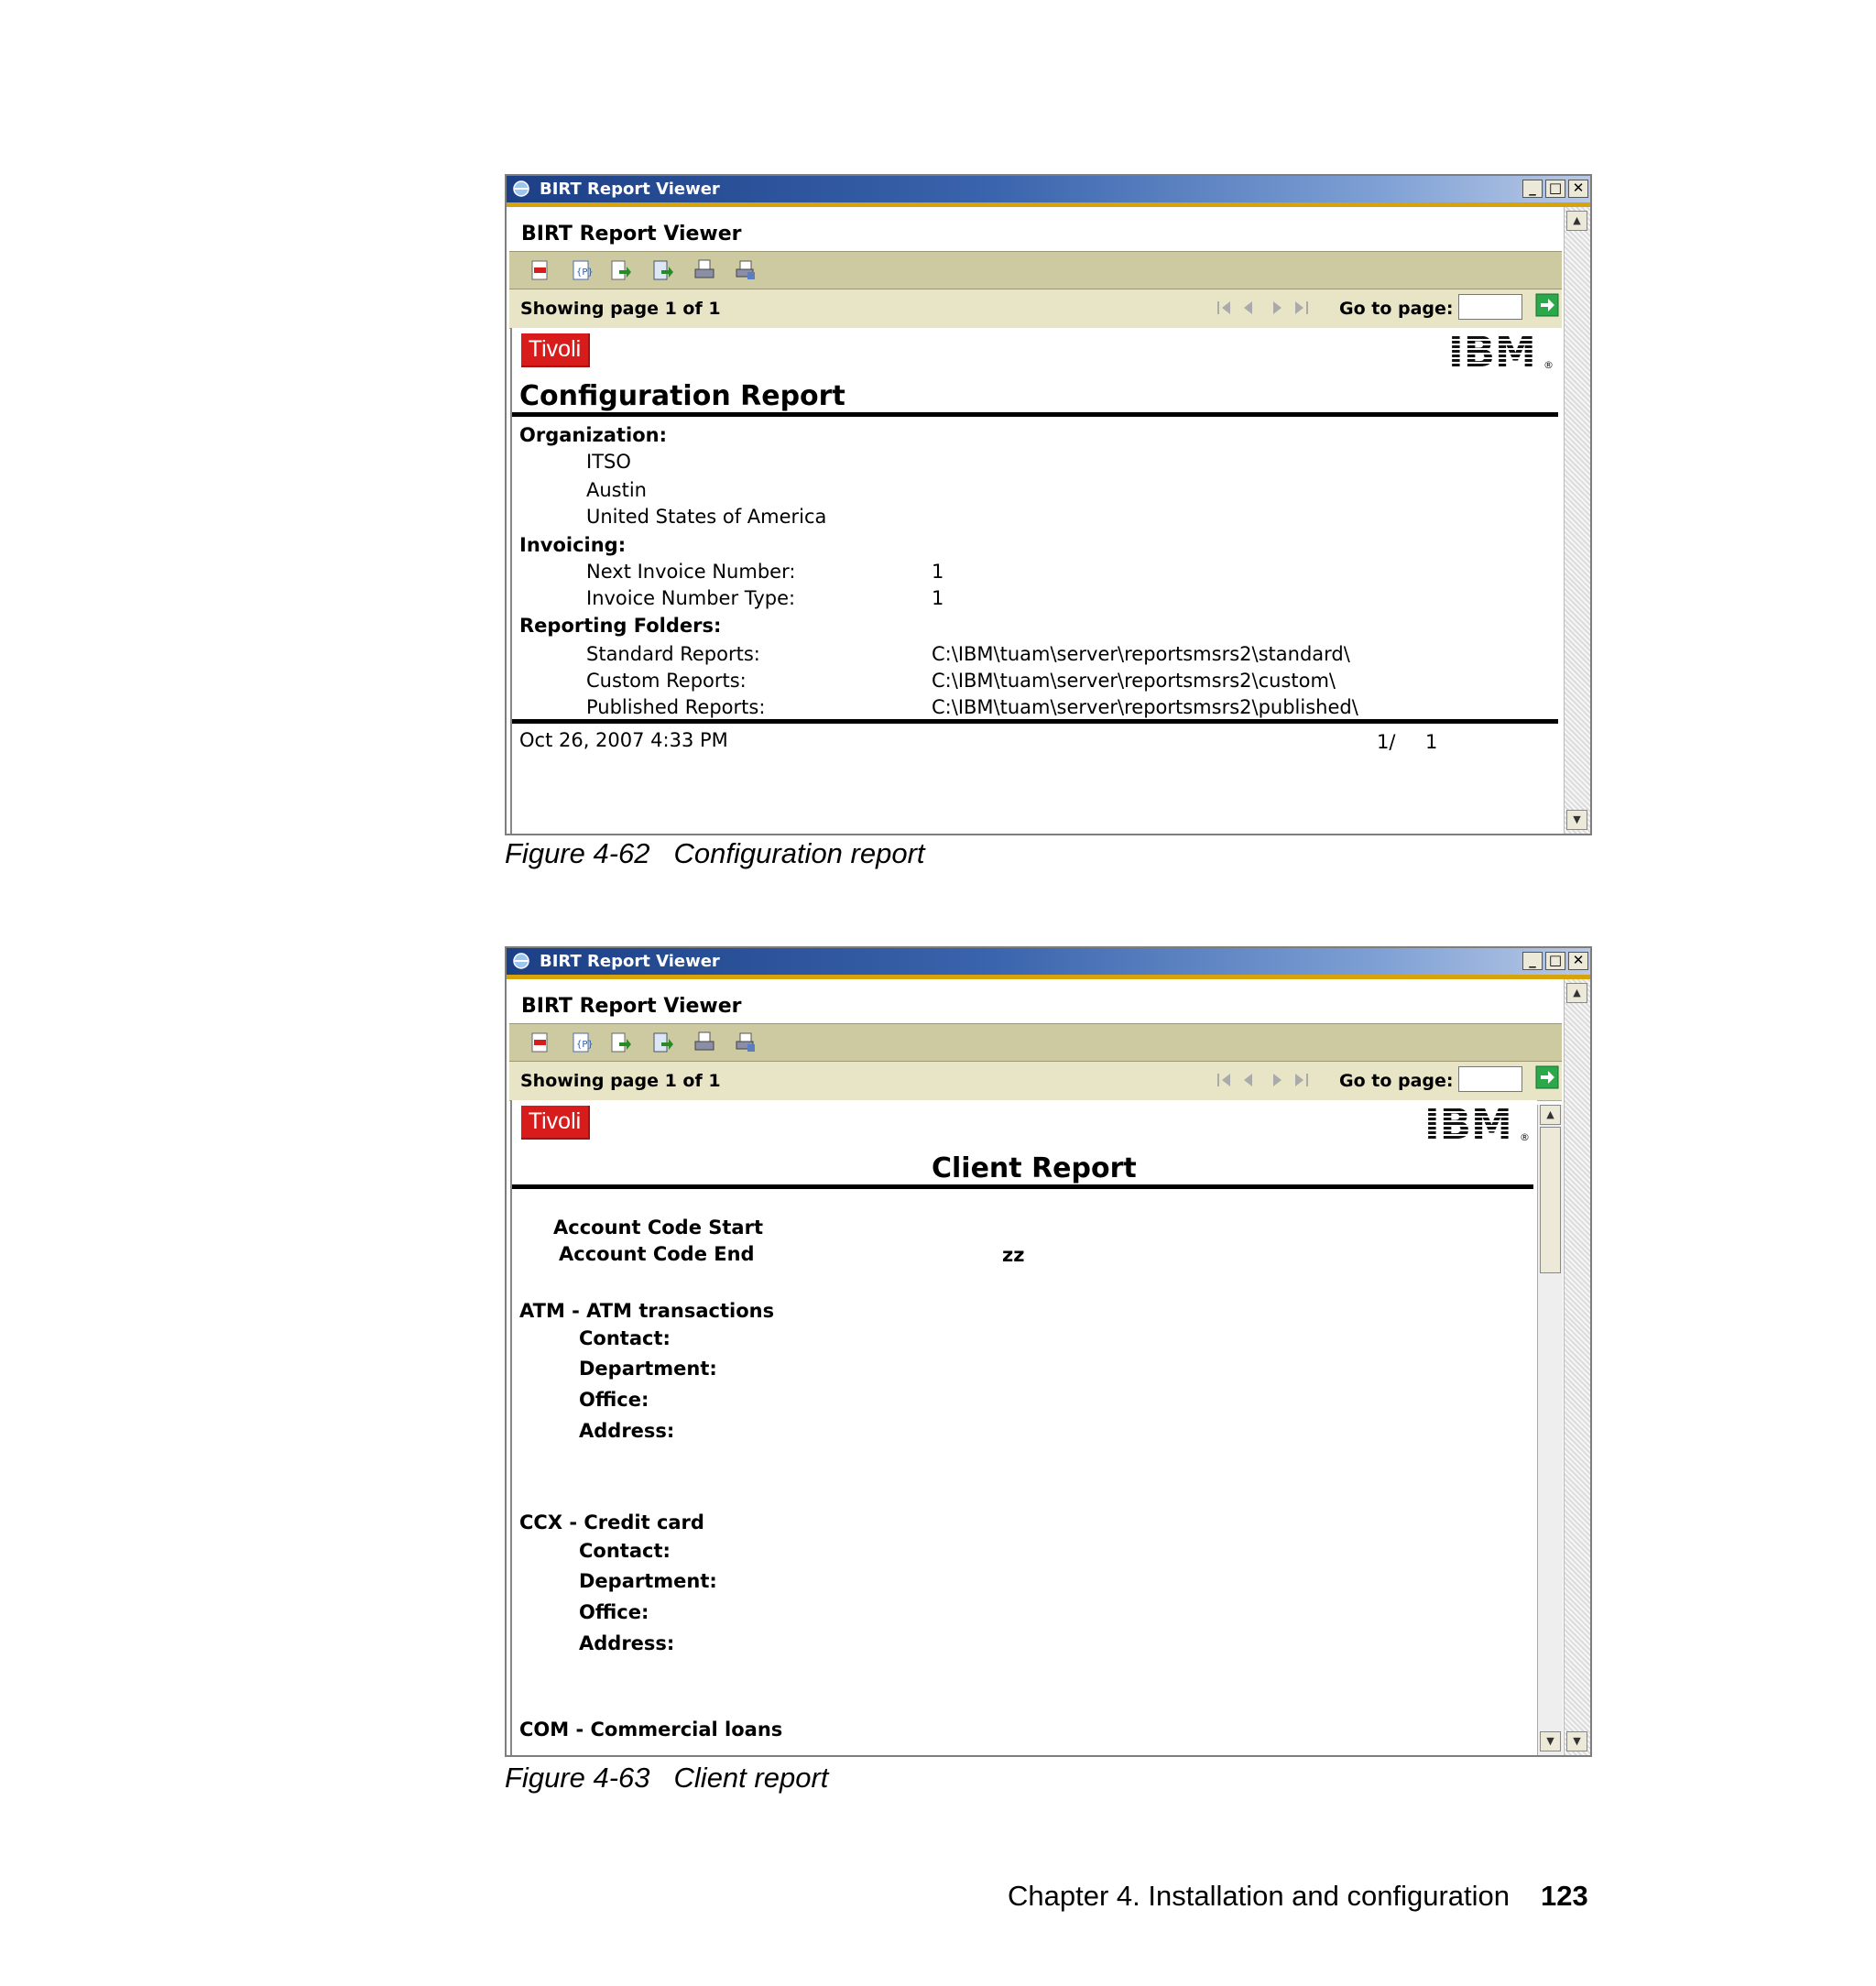  I want to click on organization-label: Organization:, so click(593, 435).